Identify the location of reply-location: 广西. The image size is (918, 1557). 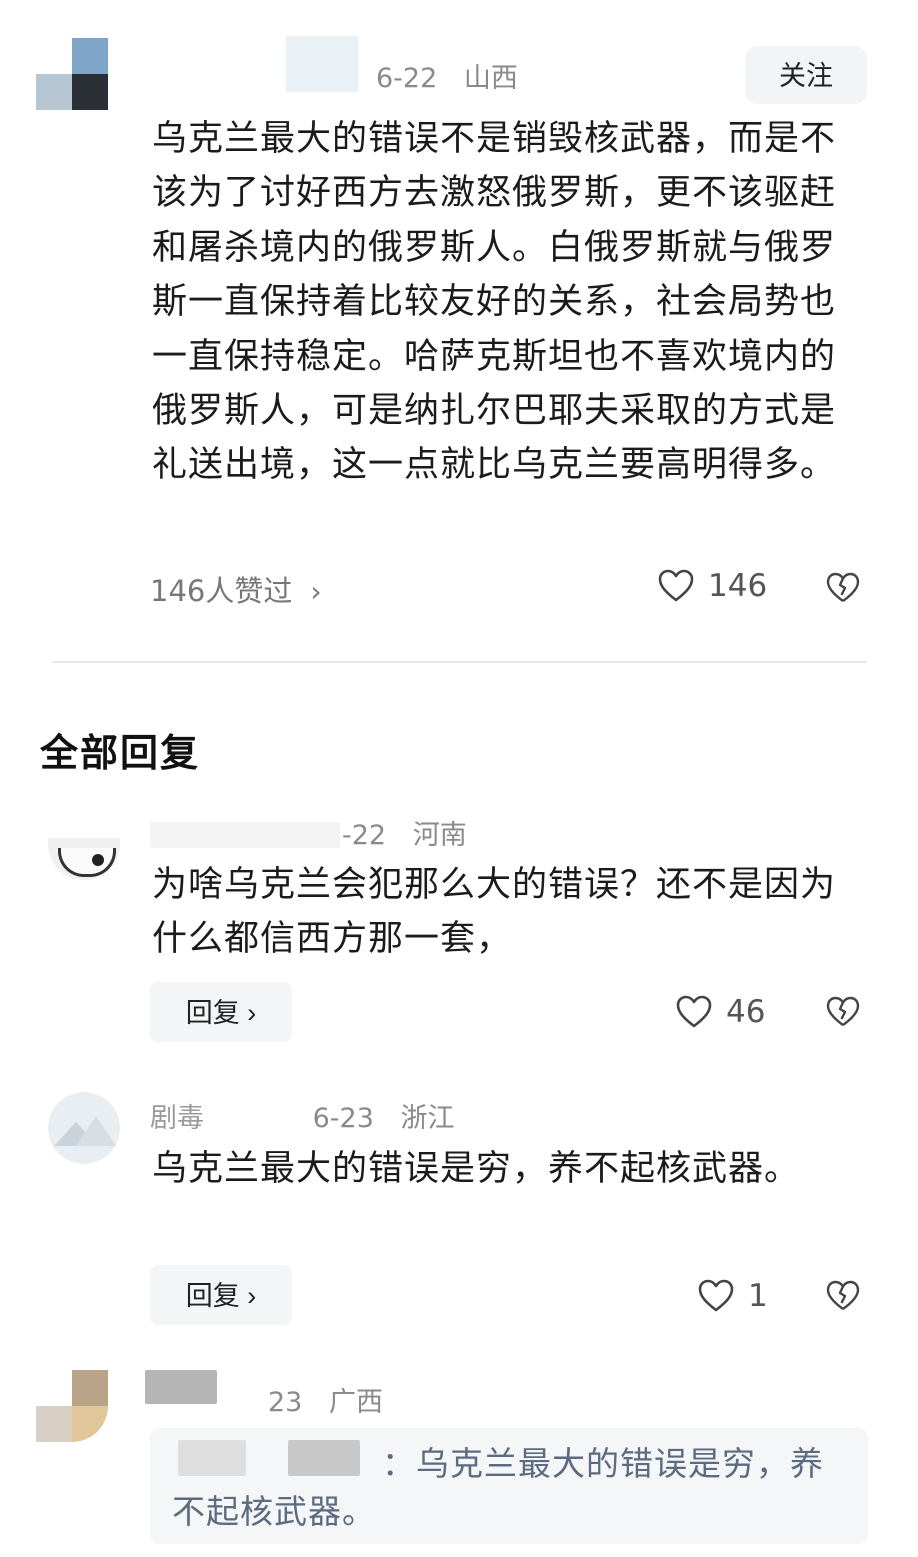
(355, 1402).